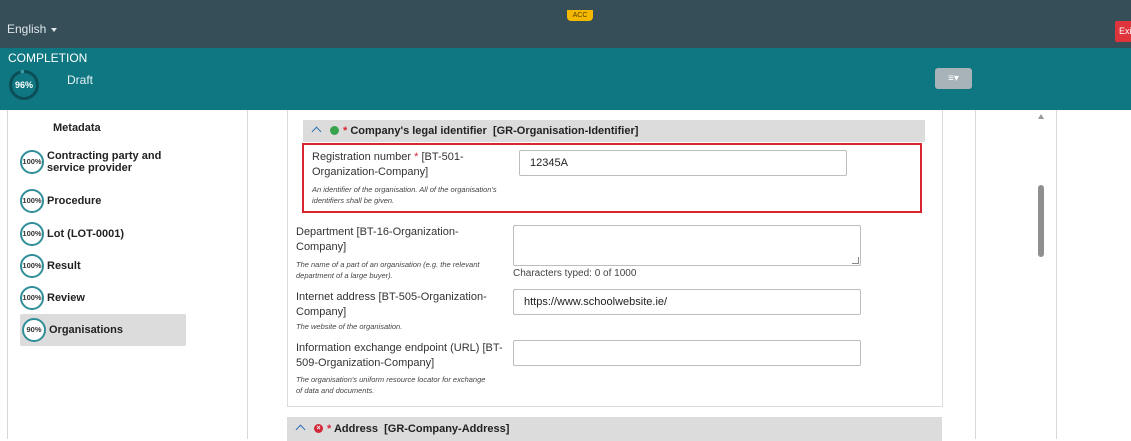  I want to click on error-circle-icon: ×, so click(318, 428).